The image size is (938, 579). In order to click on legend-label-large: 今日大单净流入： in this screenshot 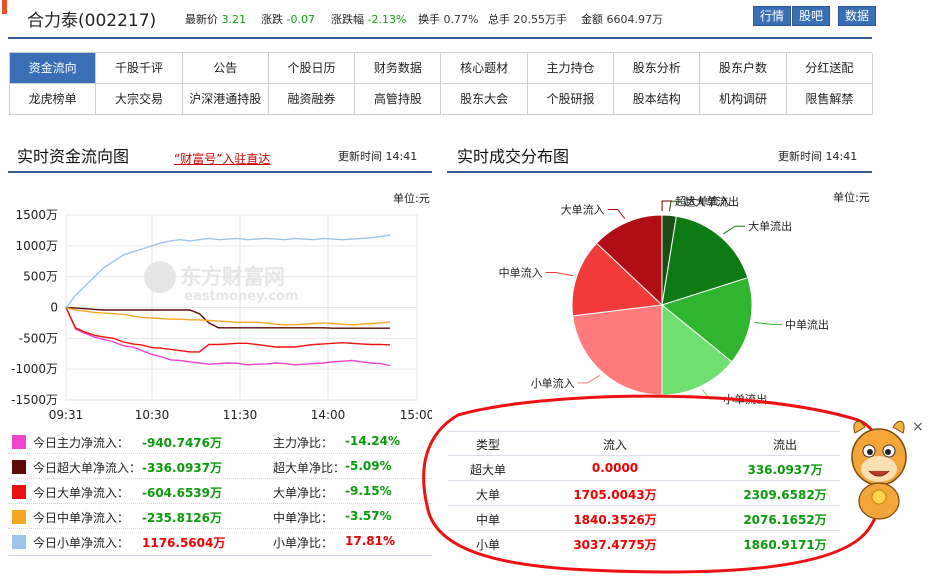, I will do `click(81, 493)`.